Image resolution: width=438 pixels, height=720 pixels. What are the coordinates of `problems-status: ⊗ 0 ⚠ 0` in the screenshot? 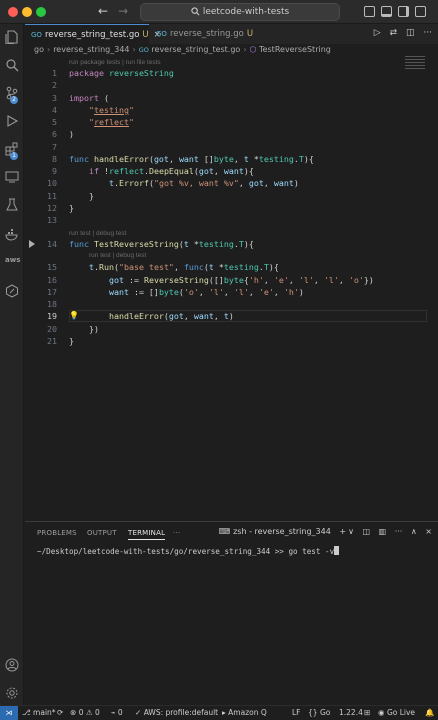 It's located at (85, 713).